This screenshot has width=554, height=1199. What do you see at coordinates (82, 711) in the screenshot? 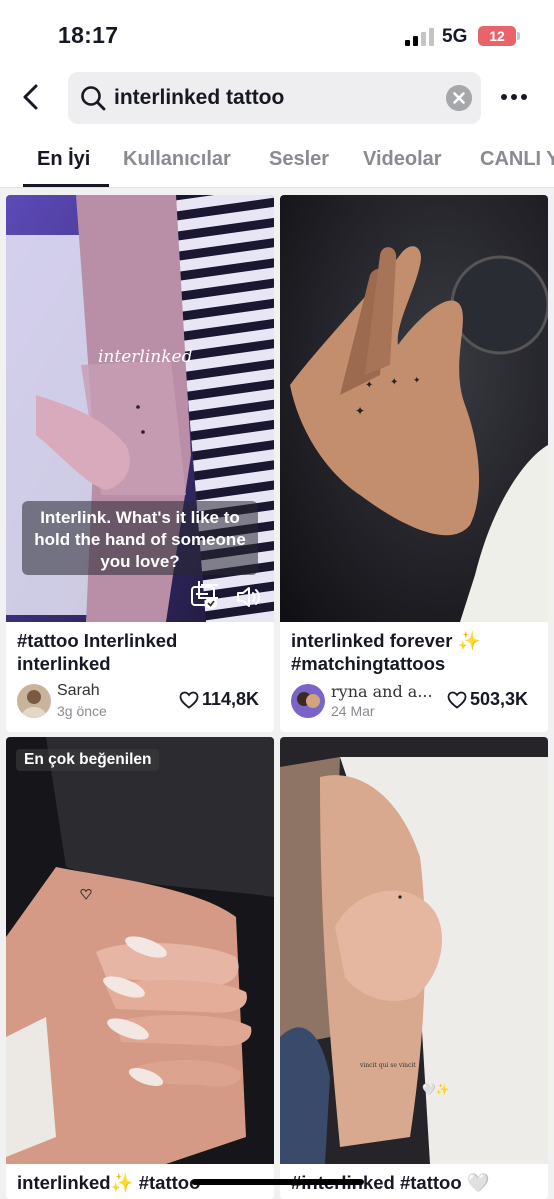
I see `post-date: 3g önce` at bounding box center [82, 711].